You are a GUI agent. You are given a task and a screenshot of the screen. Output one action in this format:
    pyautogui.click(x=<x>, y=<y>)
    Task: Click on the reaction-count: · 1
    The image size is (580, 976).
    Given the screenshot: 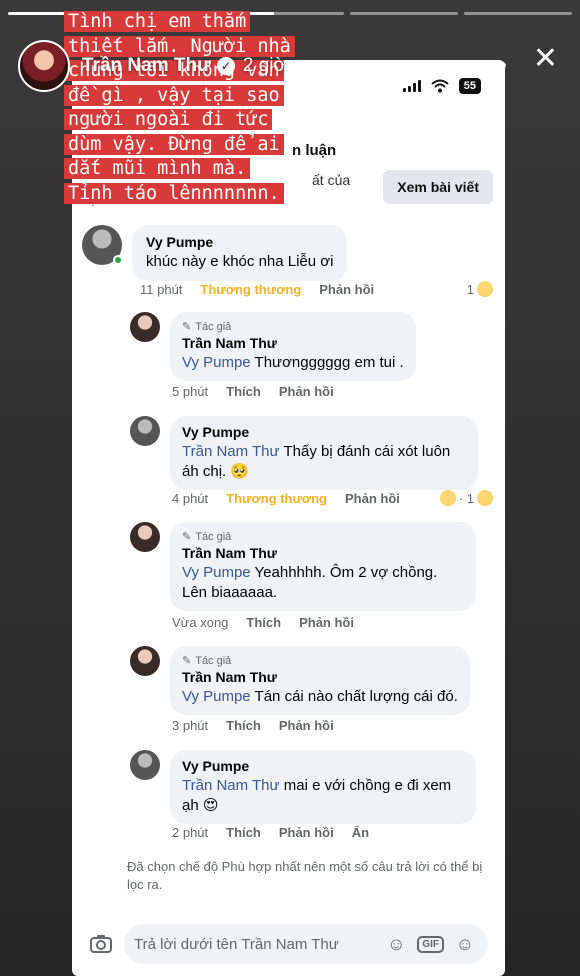 What is the action you would take?
    pyautogui.click(x=466, y=498)
    